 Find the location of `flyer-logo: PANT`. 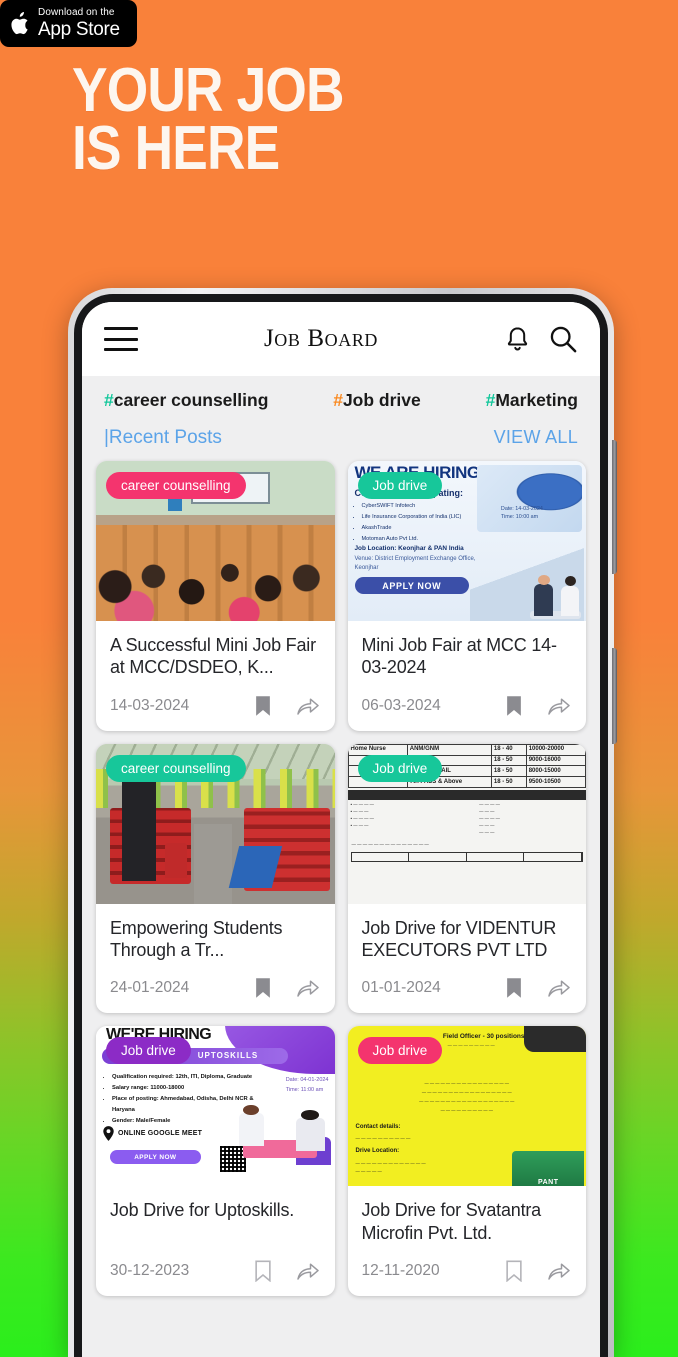

flyer-logo: PANT is located at coordinates (548, 1169).